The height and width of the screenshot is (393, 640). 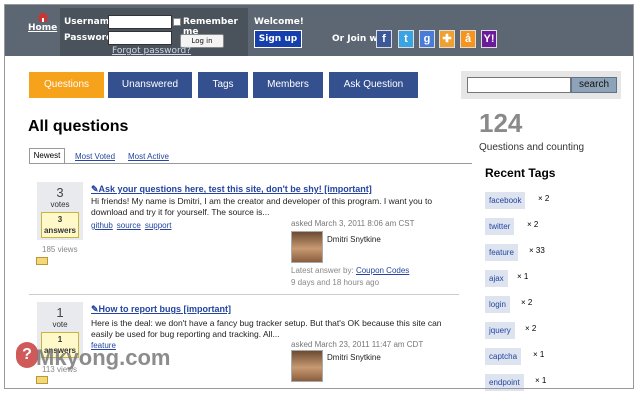 What do you see at coordinates (373, 85) in the screenshot?
I see `tab-ask-question: Ask Question` at bounding box center [373, 85].